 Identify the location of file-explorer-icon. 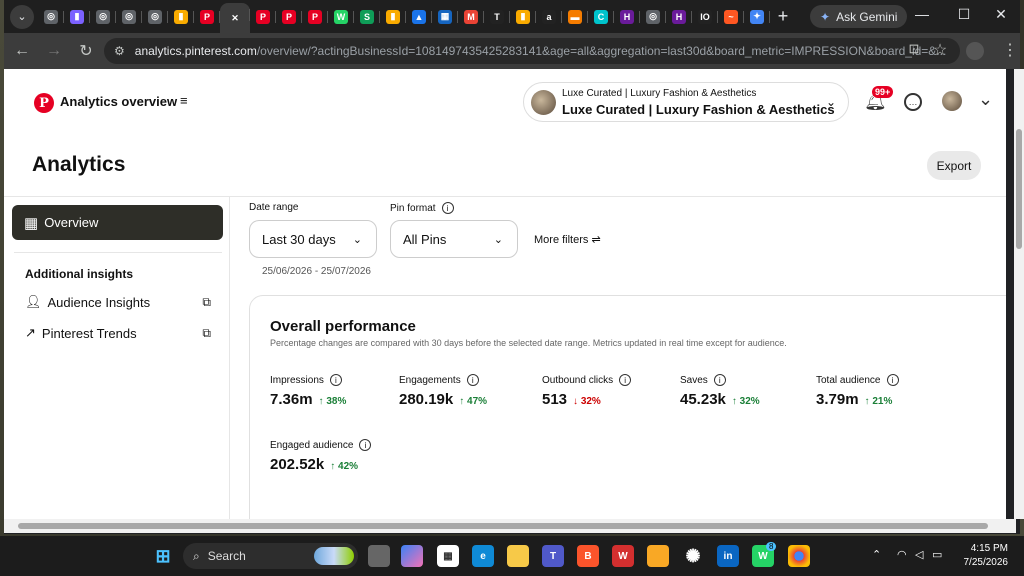
(518, 556).